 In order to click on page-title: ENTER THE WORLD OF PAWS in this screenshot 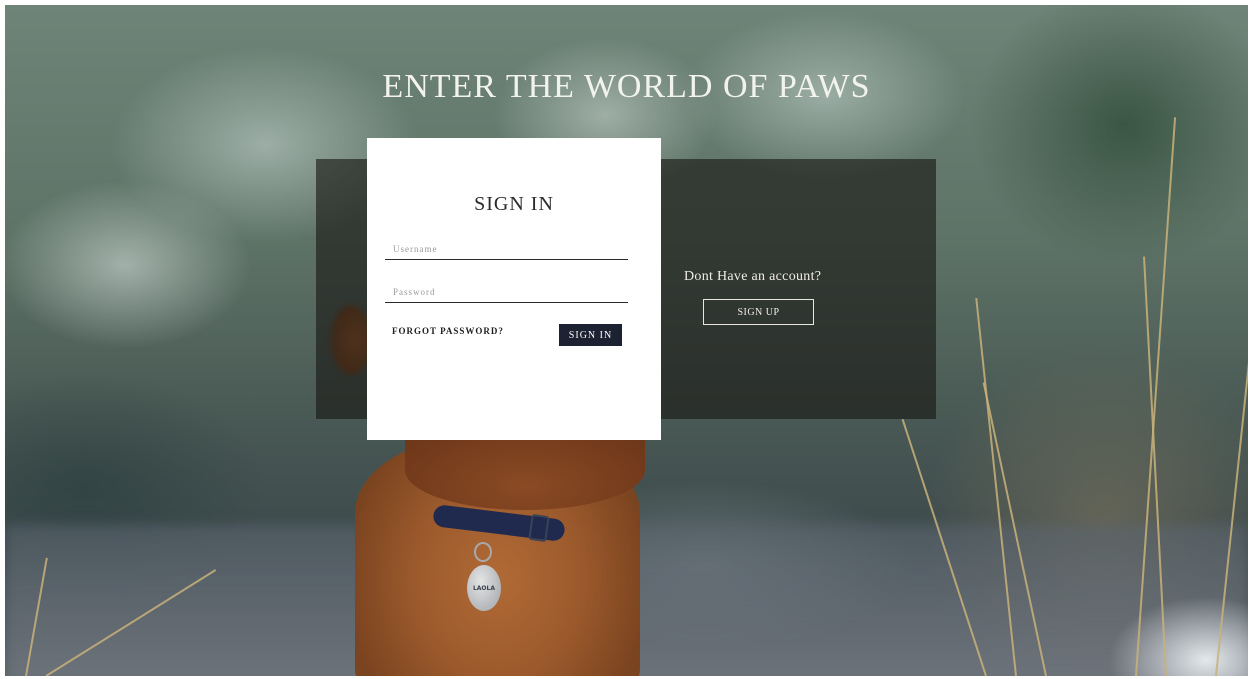, I will do `click(626, 86)`.